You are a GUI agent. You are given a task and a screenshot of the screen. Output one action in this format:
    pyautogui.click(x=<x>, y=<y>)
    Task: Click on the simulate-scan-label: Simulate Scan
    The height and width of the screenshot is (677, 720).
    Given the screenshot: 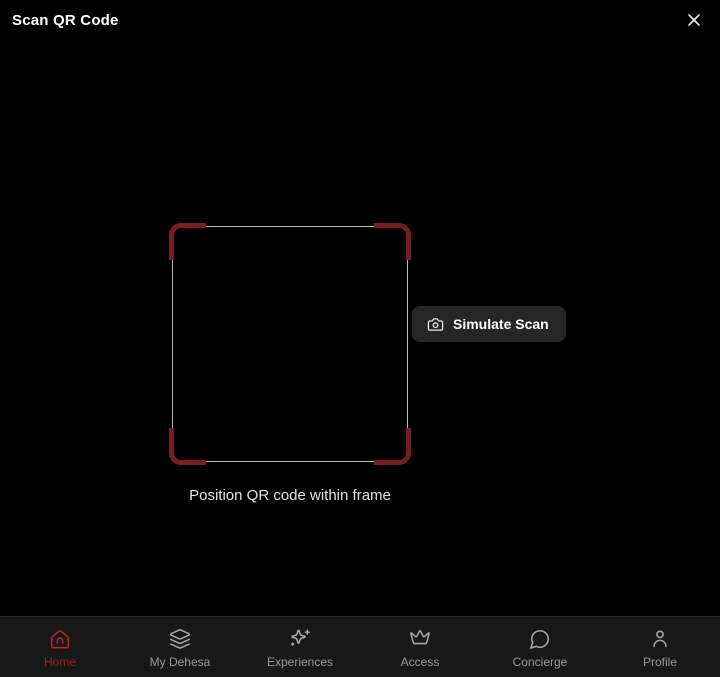 What is the action you would take?
    pyautogui.click(x=501, y=324)
    